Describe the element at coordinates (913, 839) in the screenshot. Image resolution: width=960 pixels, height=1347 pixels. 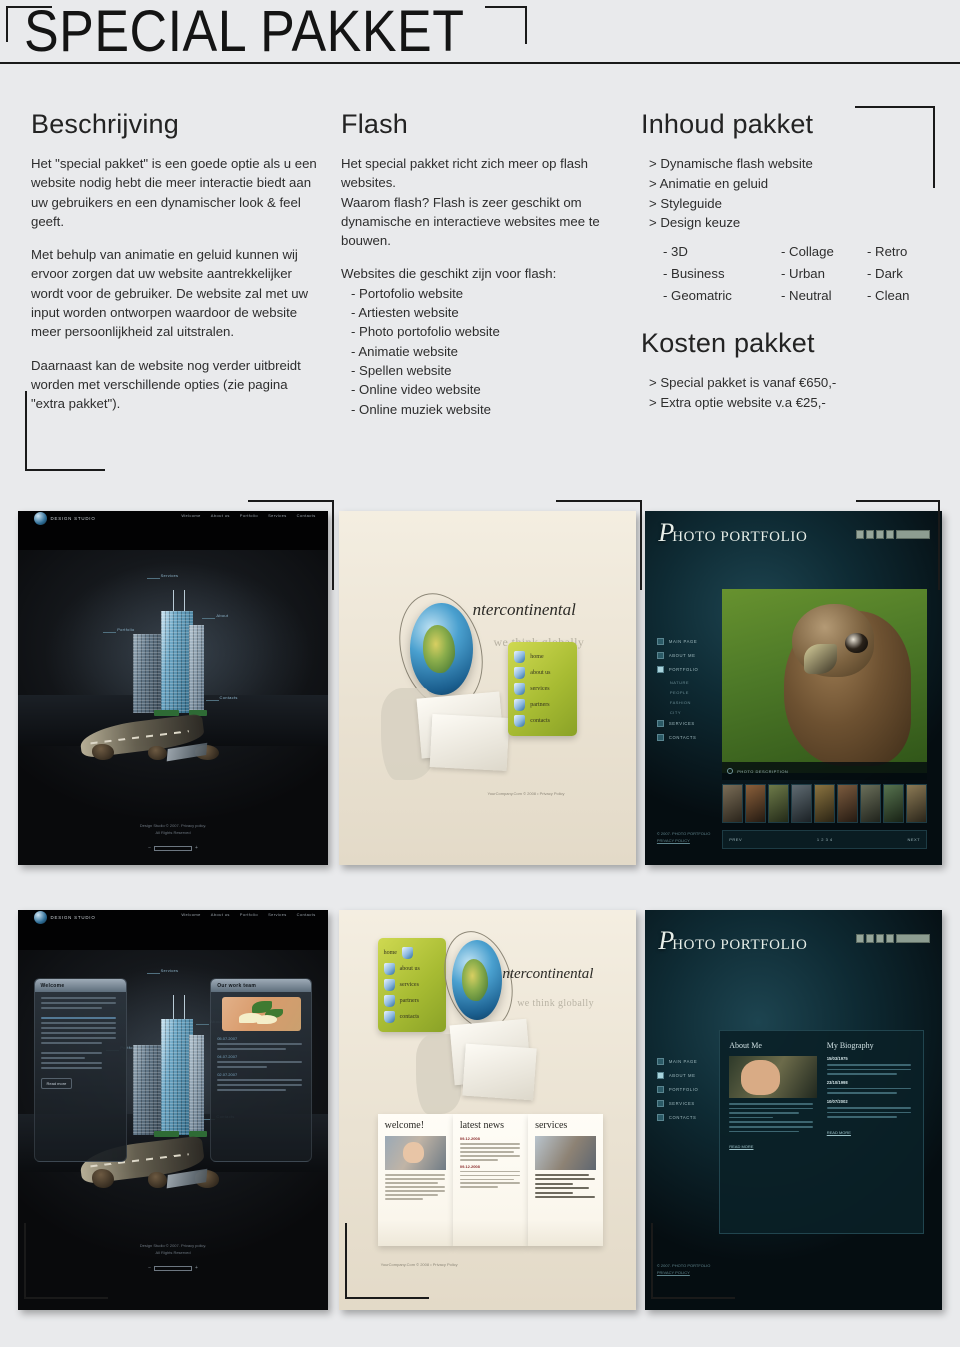
I see `pager-next: NEXT` at that location.